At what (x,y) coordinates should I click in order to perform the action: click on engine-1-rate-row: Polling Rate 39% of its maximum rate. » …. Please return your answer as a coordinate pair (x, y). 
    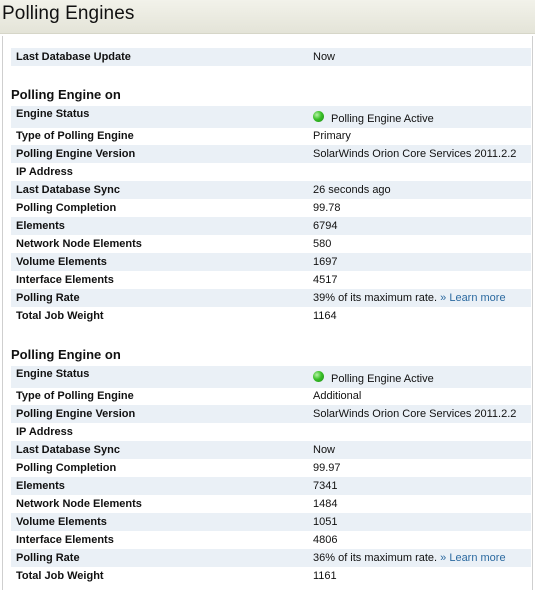
    Looking at the image, I should click on (271, 298).